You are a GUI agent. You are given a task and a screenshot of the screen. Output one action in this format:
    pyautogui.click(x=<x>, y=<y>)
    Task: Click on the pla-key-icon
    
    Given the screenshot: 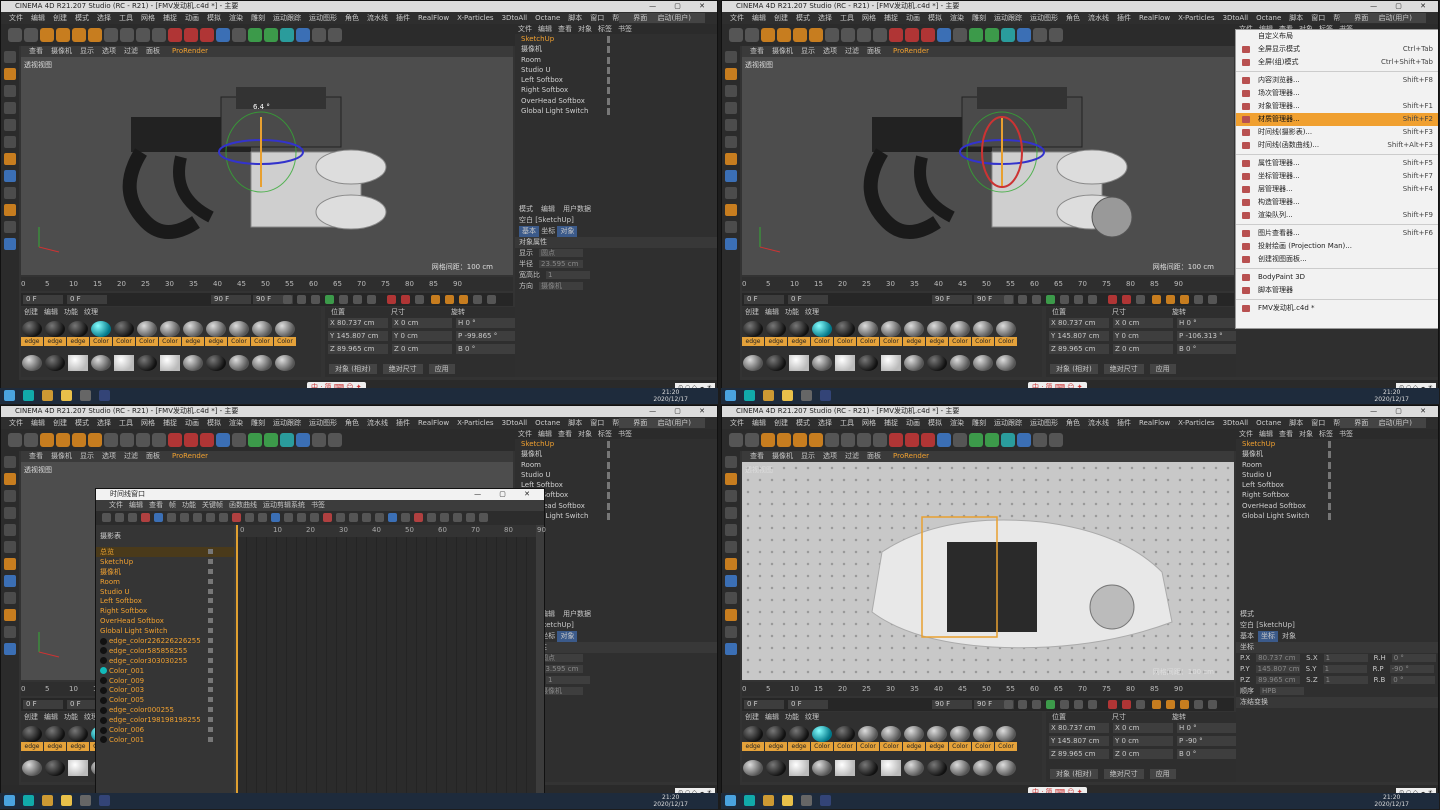 What is the action you would take?
    pyautogui.click(x=1212, y=704)
    